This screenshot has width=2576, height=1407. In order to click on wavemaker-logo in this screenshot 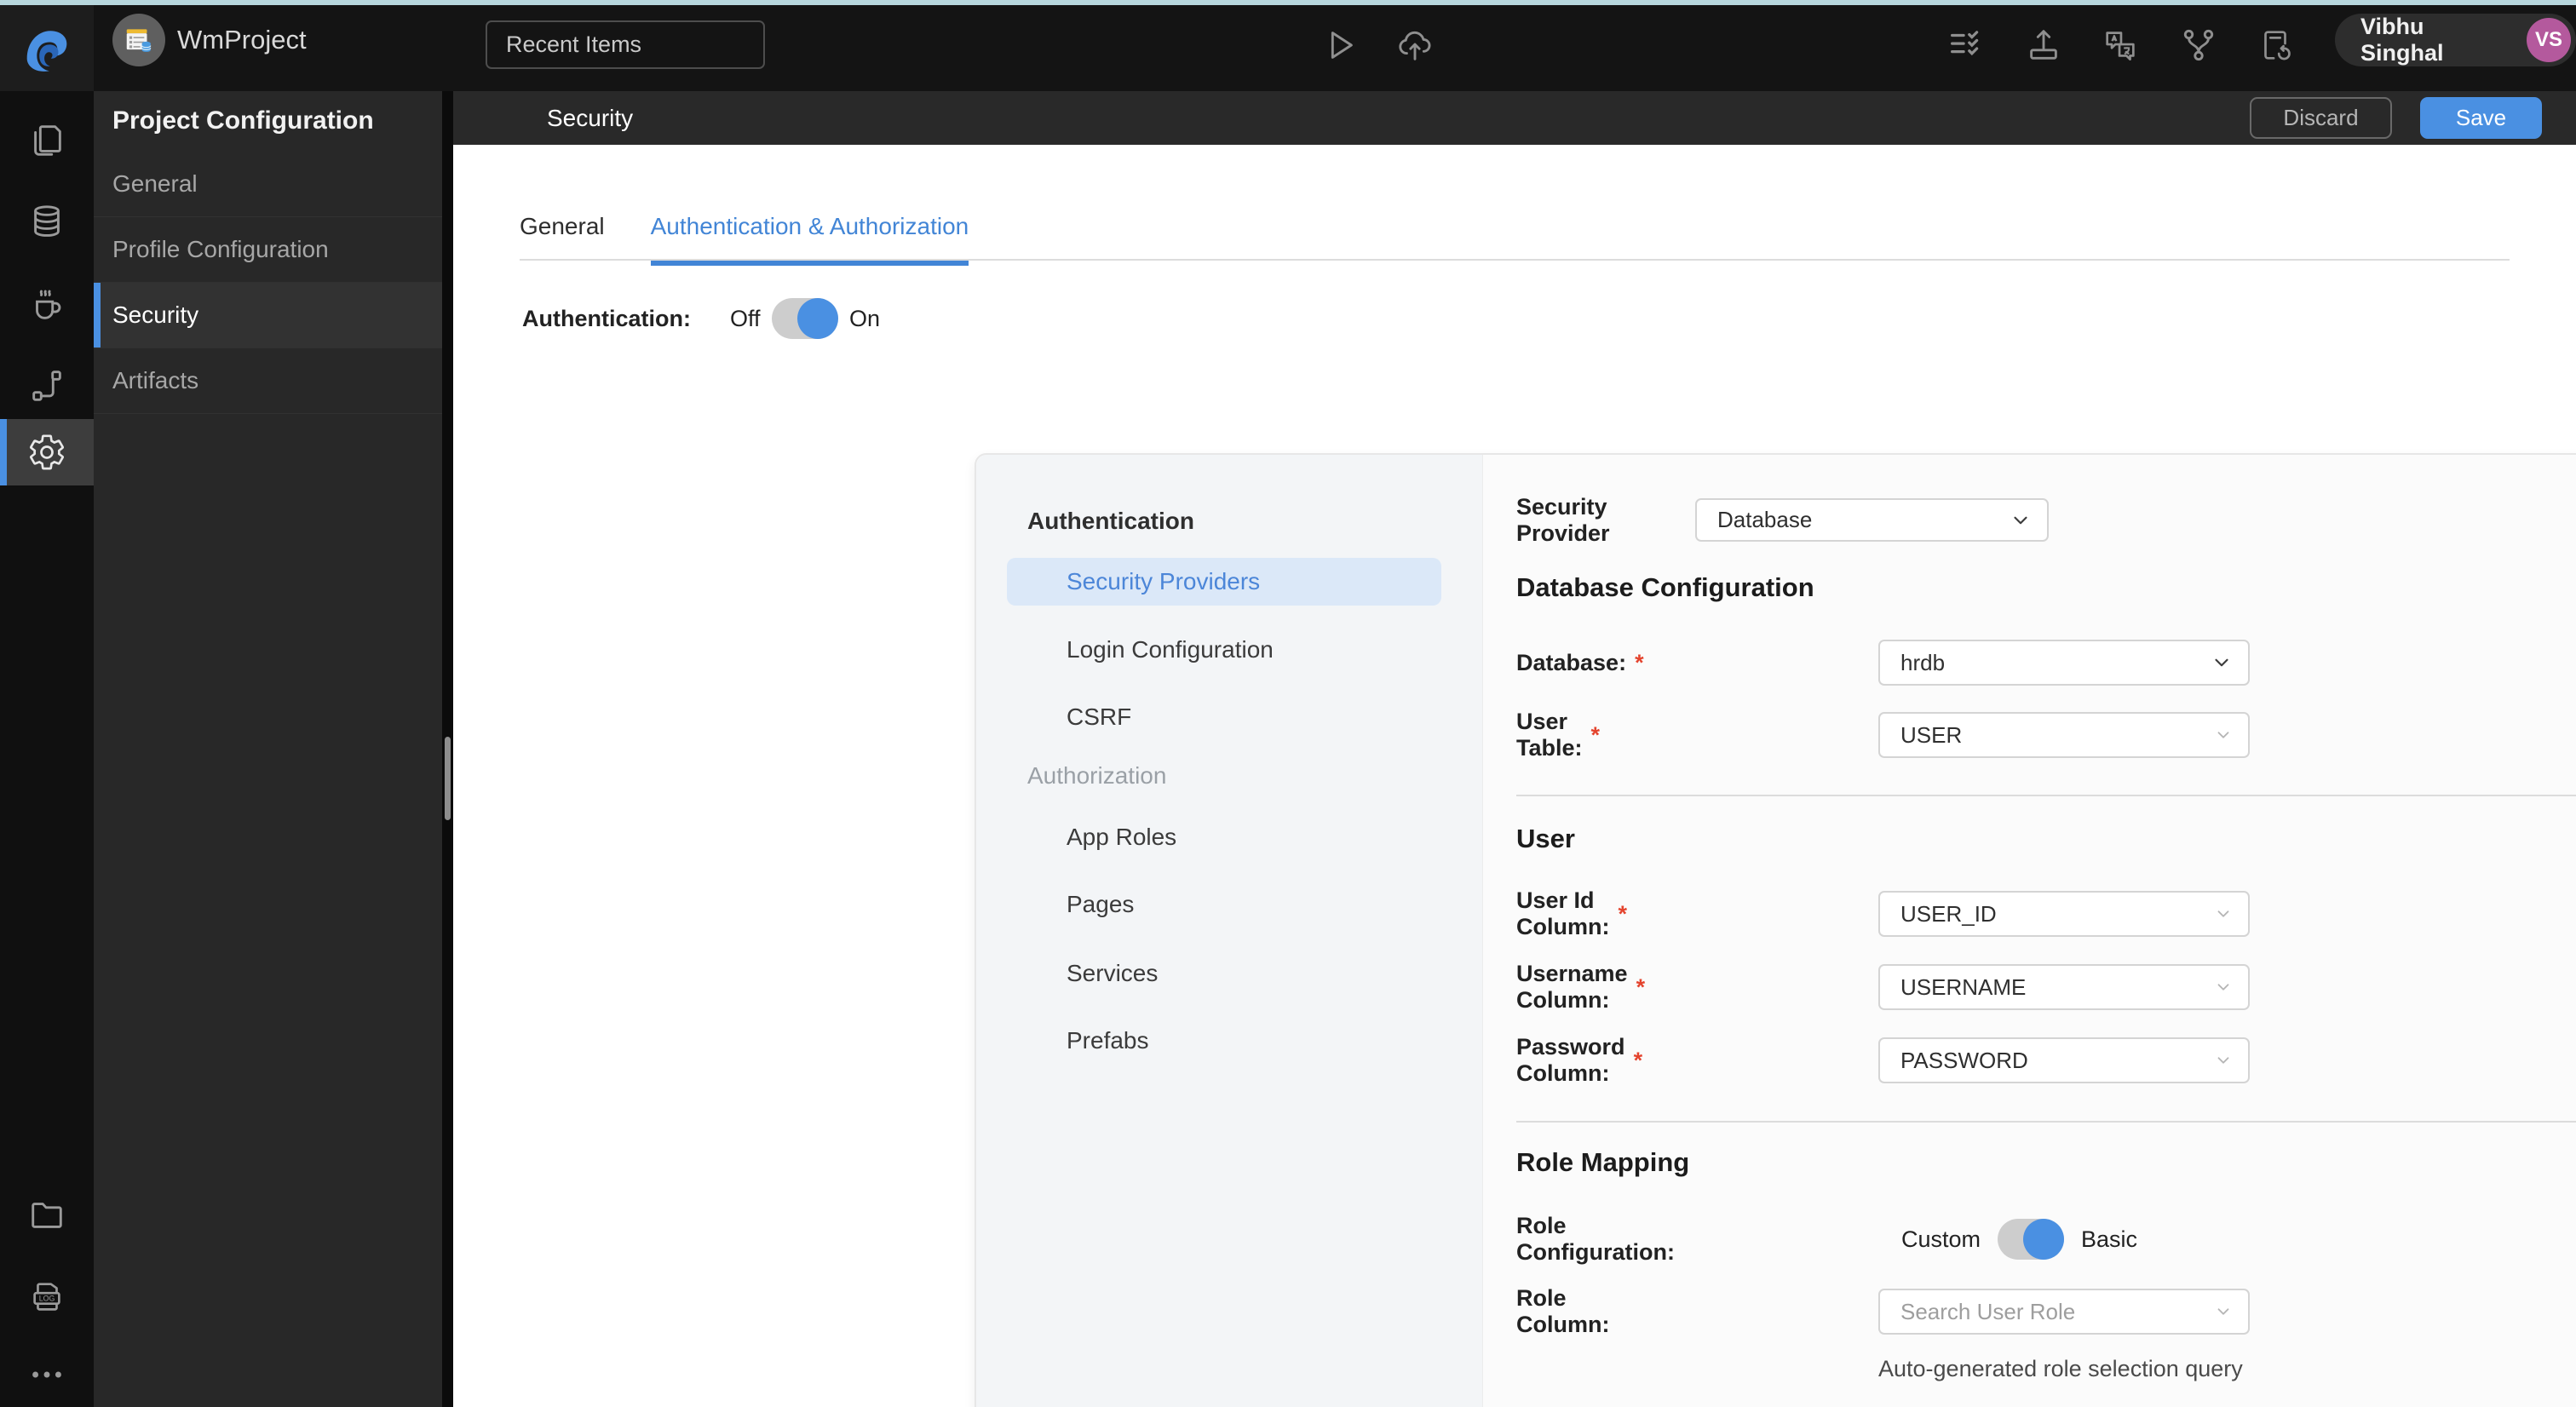, I will do `click(47, 48)`.